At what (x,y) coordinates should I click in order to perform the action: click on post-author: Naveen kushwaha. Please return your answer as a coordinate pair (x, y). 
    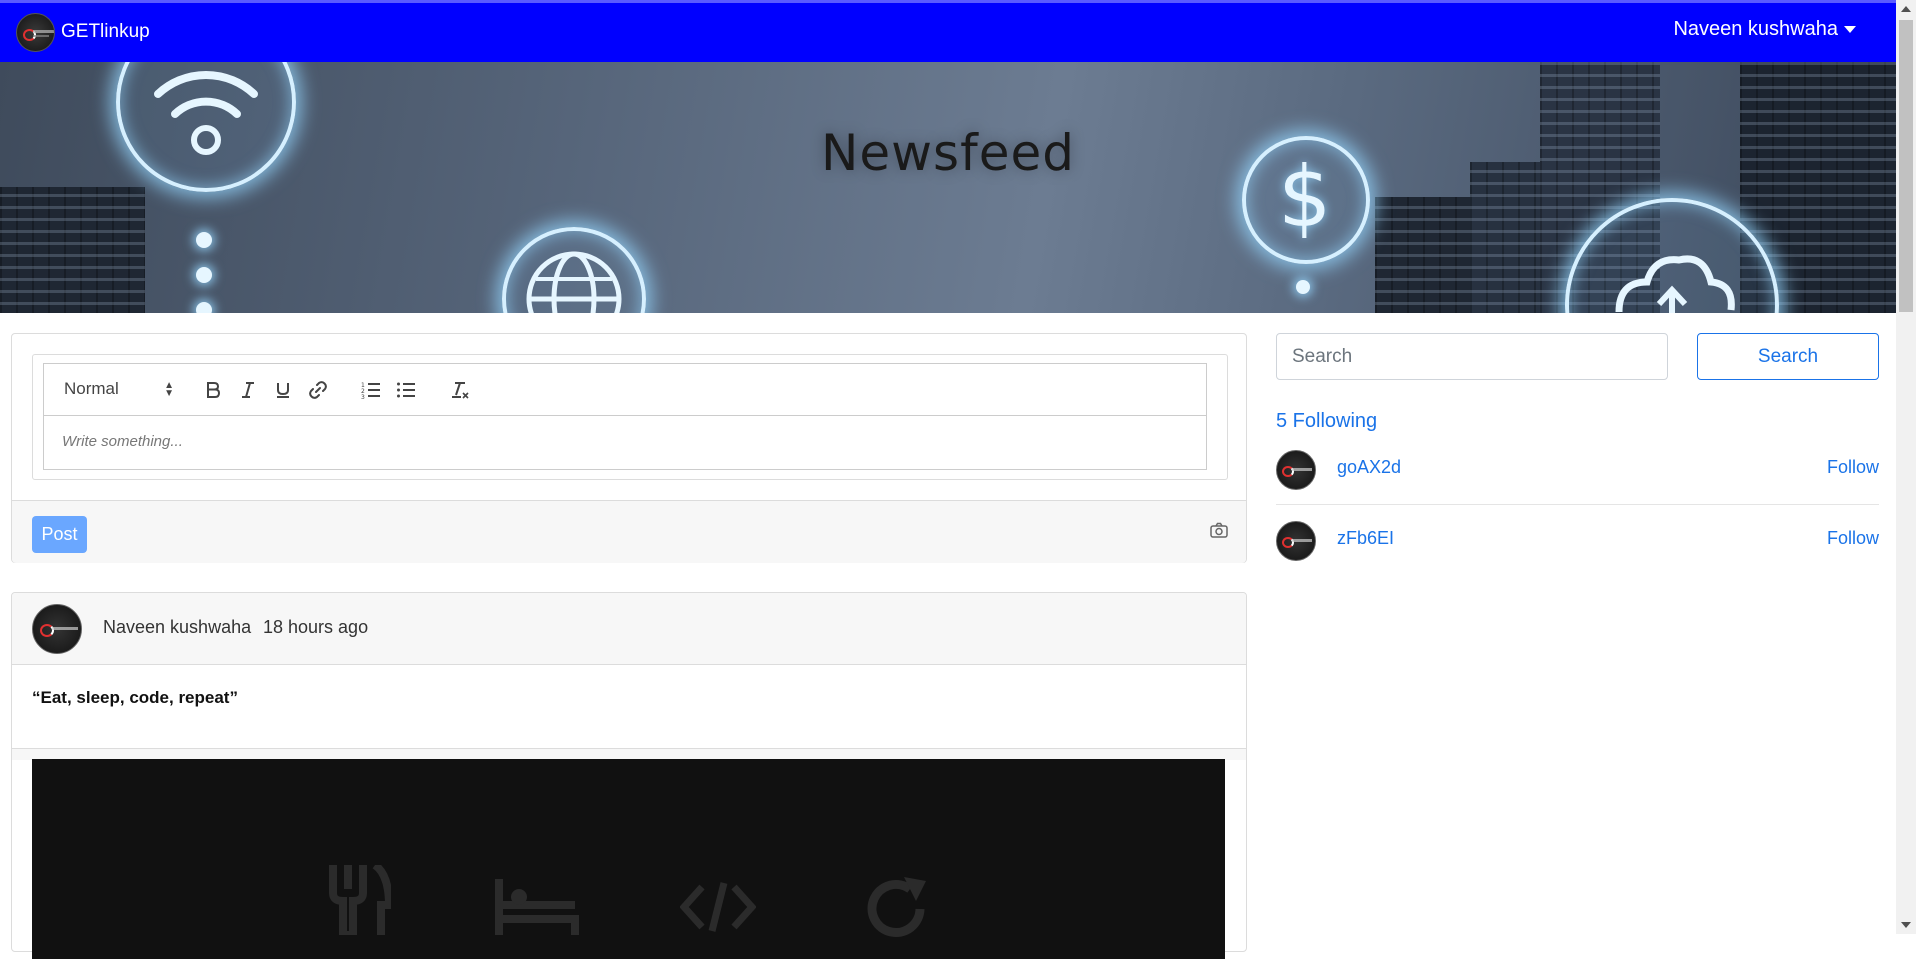
    Looking at the image, I should click on (177, 627).